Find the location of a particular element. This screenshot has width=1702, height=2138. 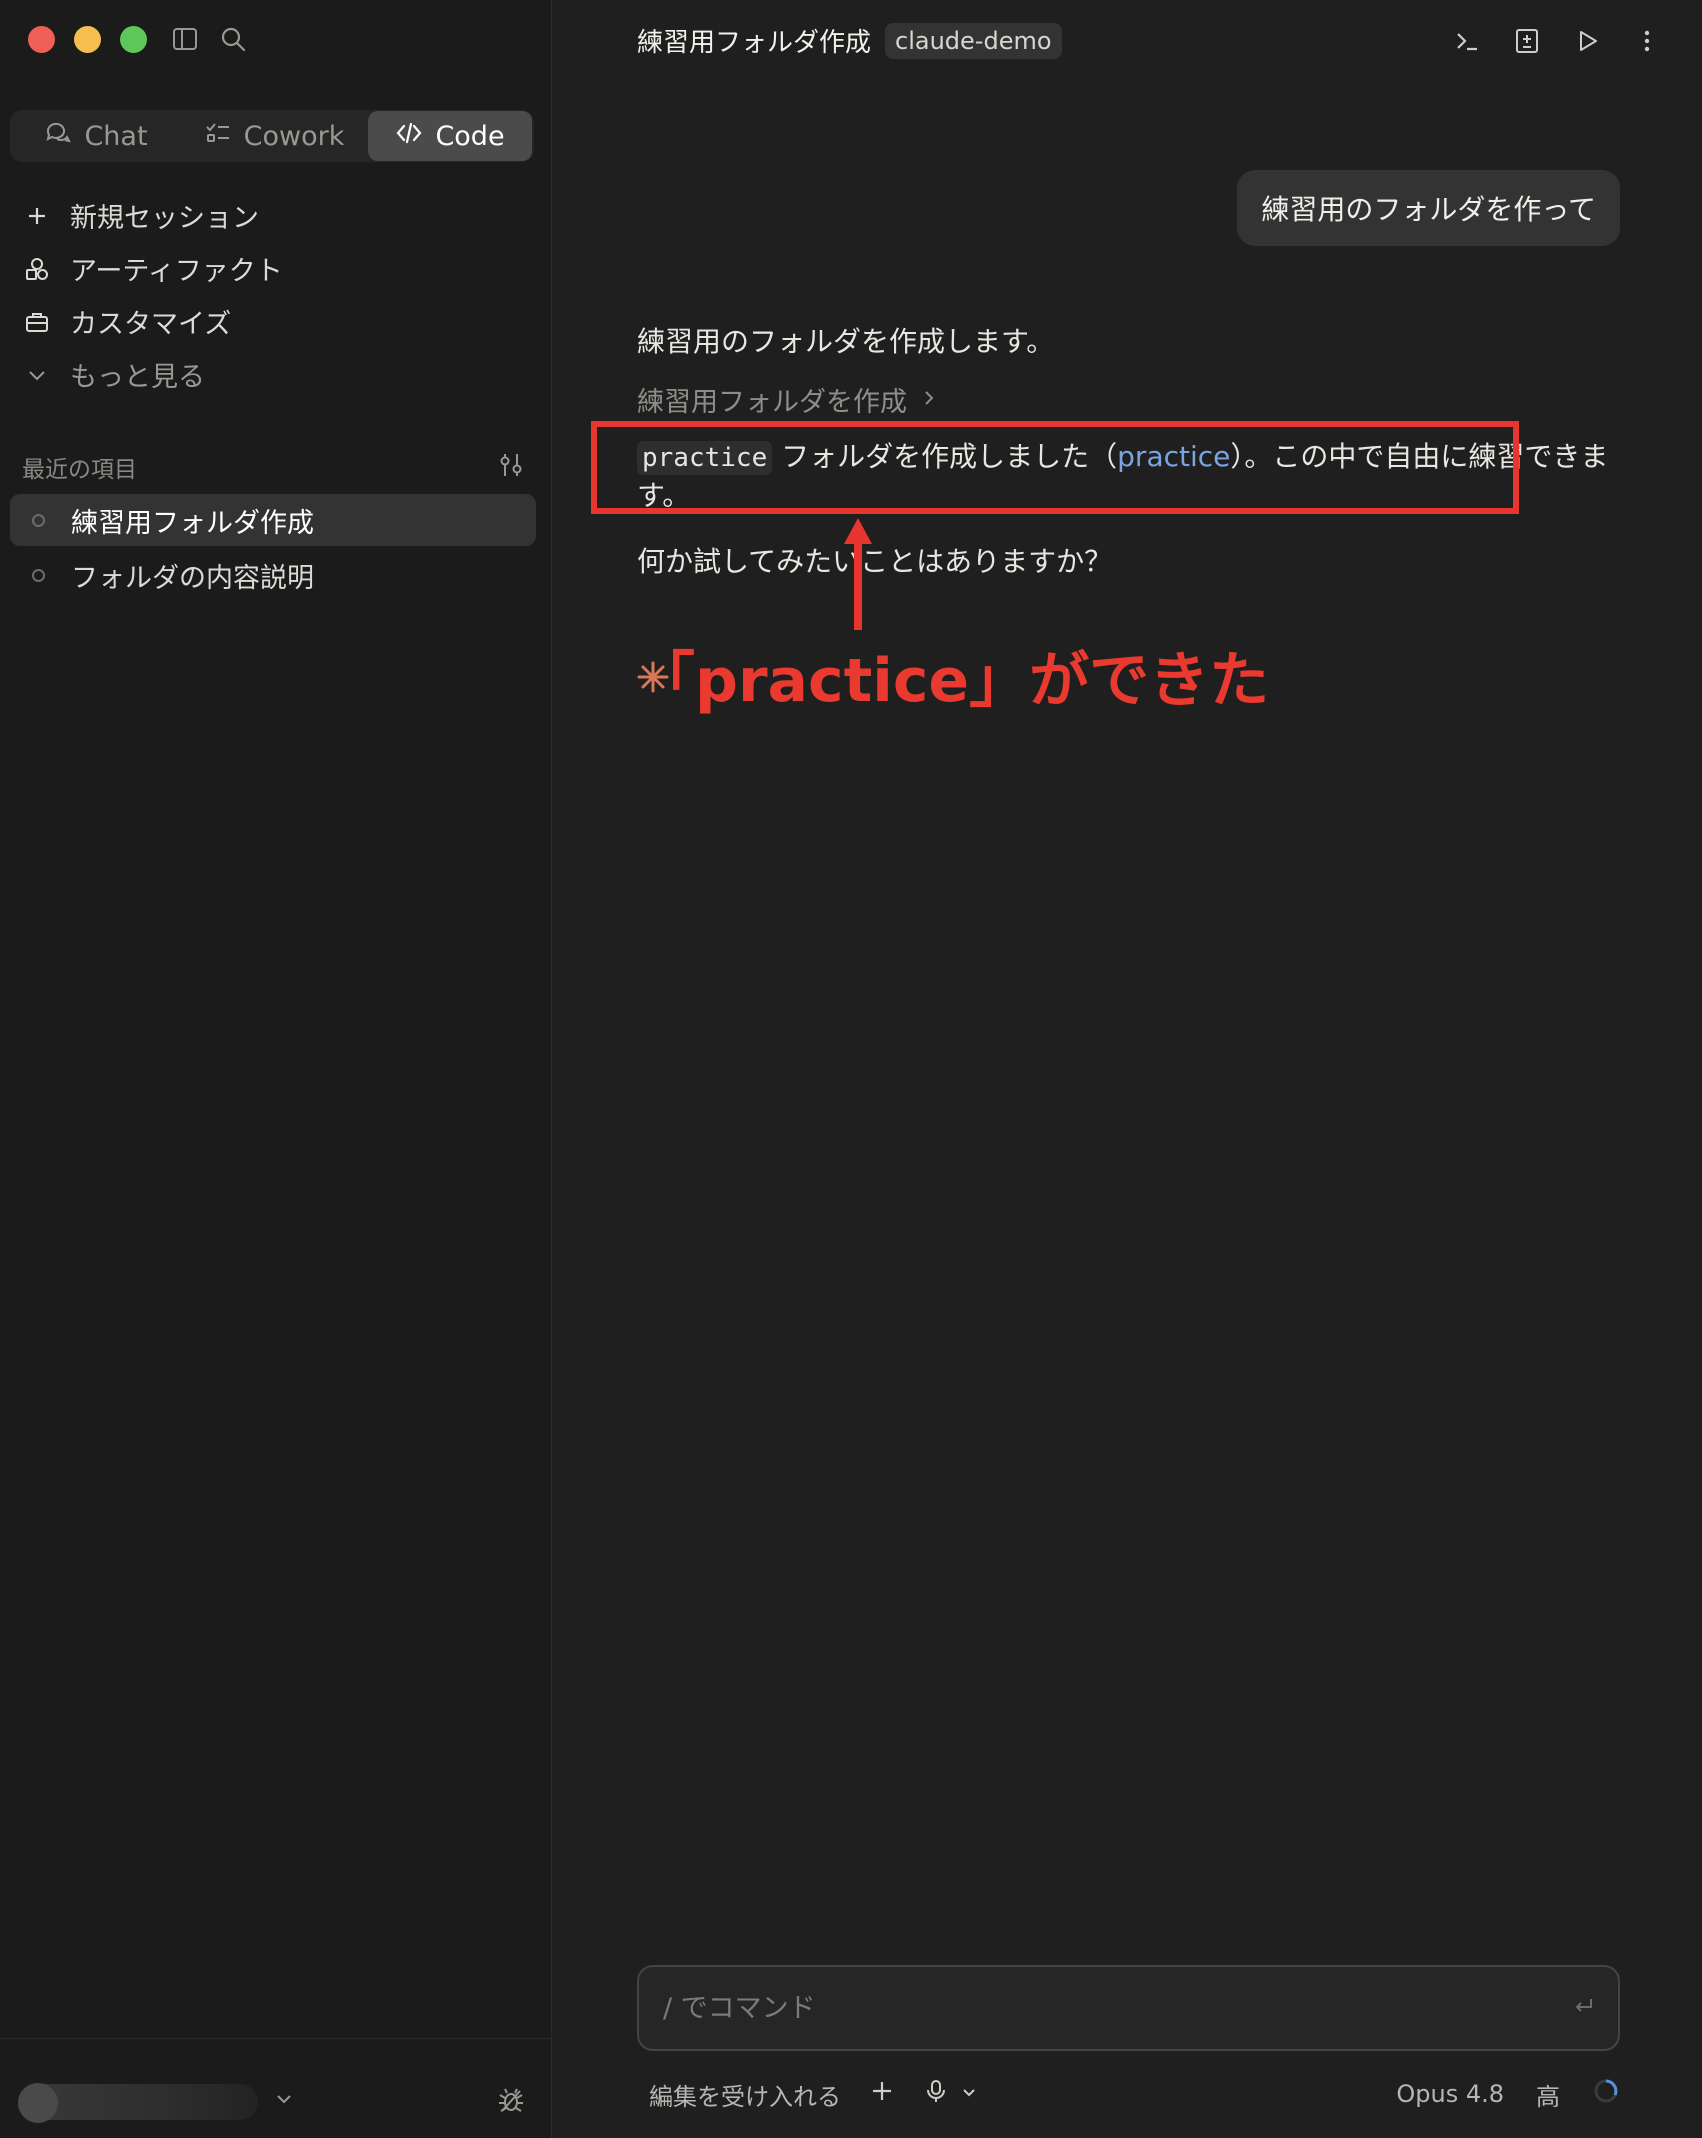

sidebar-item-more: もっと見る is located at coordinates (113, 374).